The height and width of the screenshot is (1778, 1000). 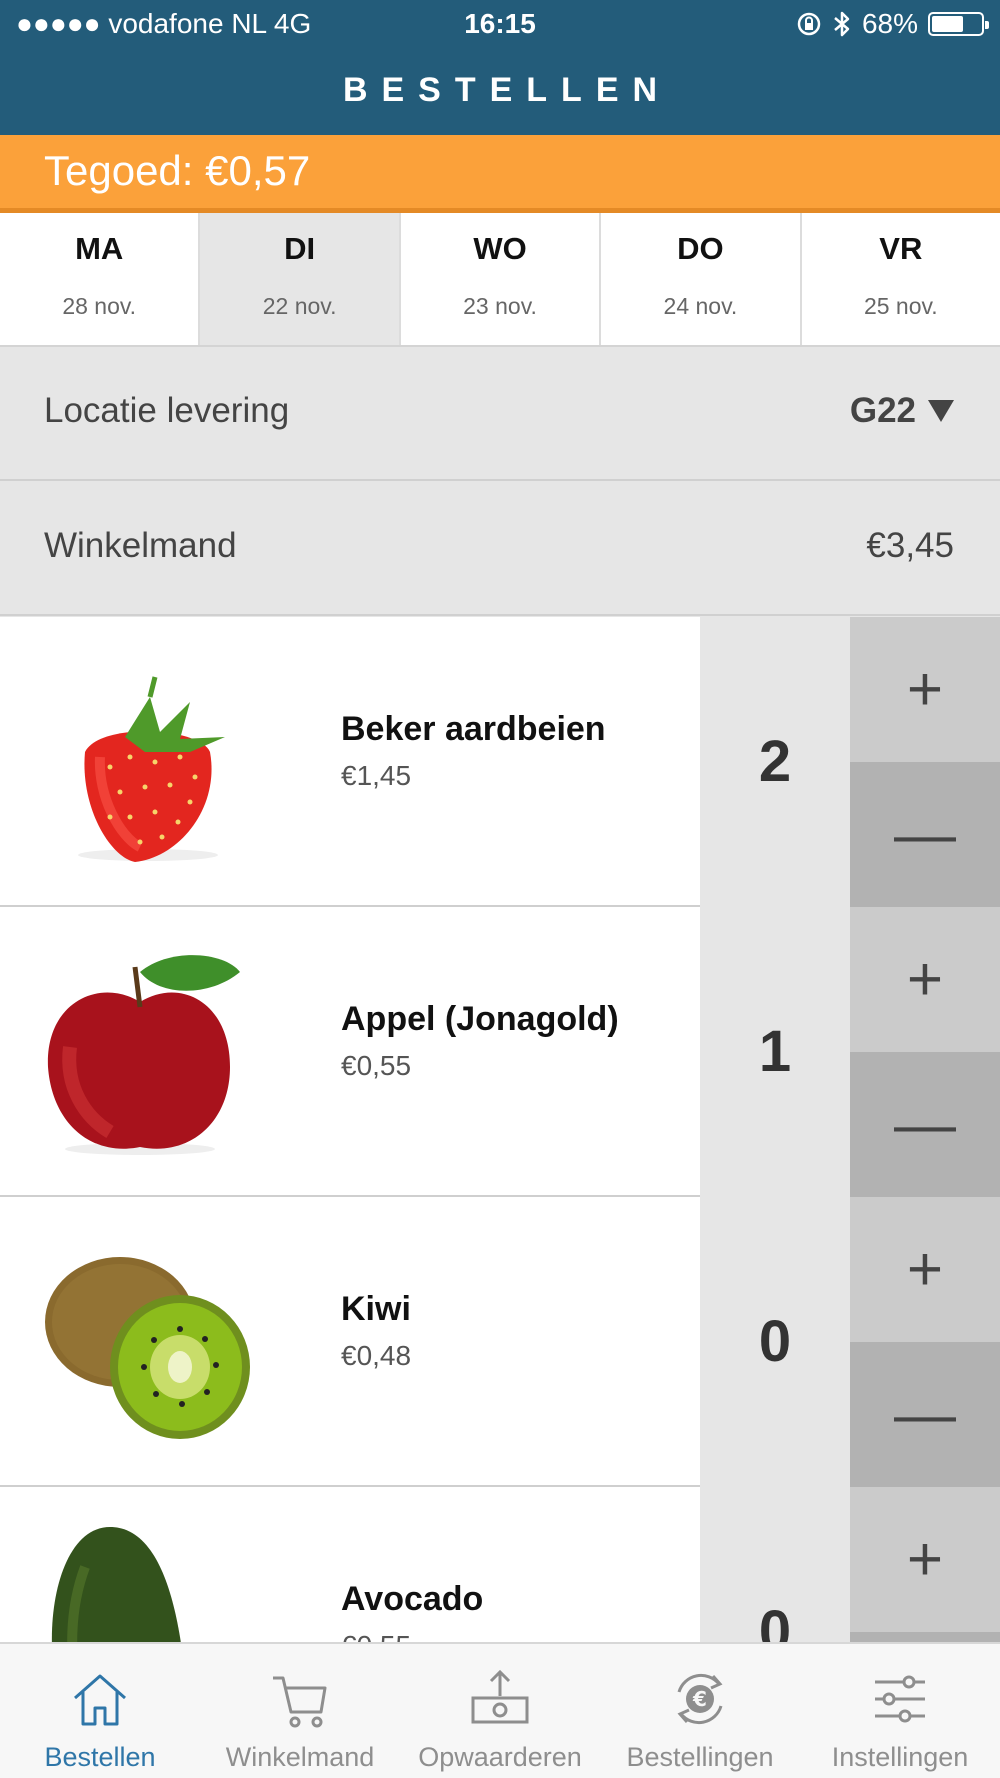 What do you see at coordinates (299, 306) in the screenshot?
I see `day-date: 22 nov.` at bounding box center [299, 306].